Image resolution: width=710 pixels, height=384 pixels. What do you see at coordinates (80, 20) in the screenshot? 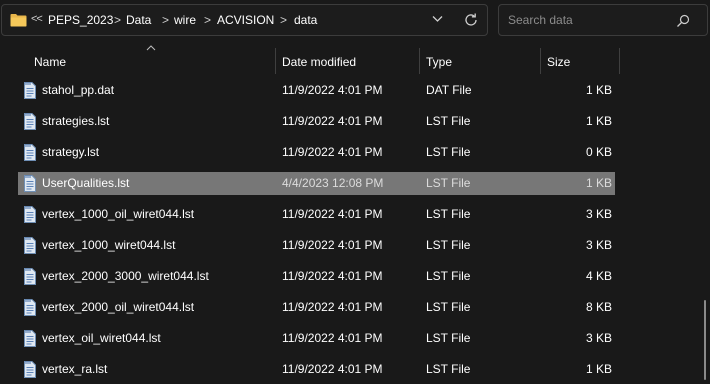
I see `breadcrumb-peps-2023: PEPS_2023` at bounding box center [80, 20].